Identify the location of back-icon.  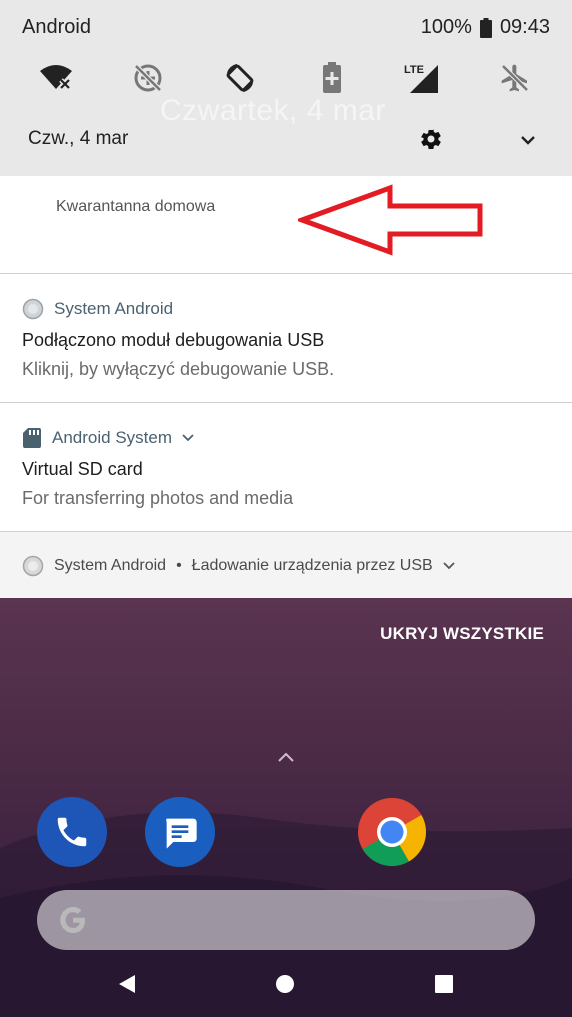
(127, 984).